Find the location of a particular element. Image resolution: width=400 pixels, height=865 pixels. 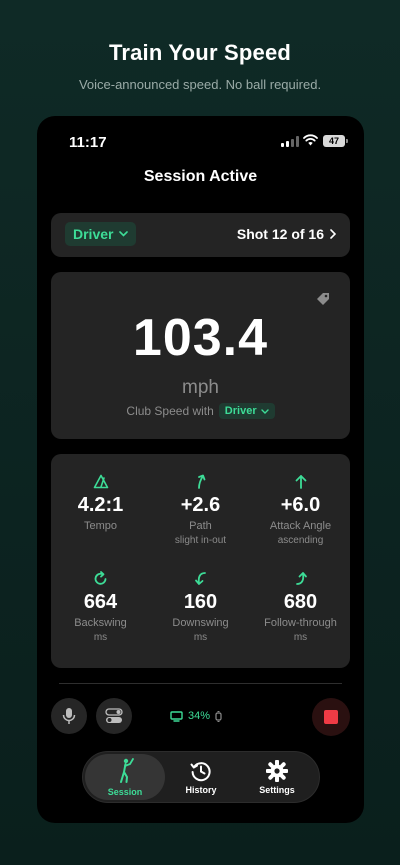

club-selector-label: Driver is located at coordinates (93, 234).